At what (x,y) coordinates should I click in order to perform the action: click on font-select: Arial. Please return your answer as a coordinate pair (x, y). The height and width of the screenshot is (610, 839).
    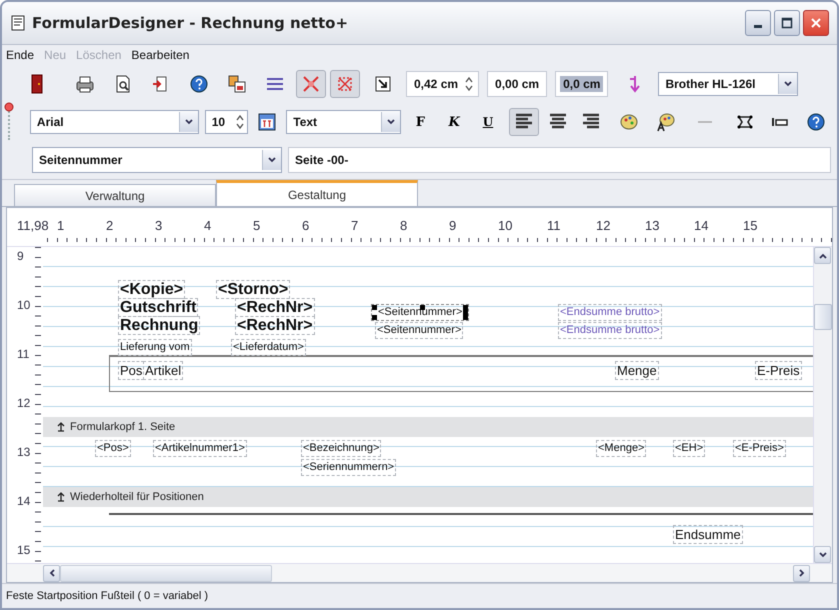
    Looking at the image, I should click on (114, 122).